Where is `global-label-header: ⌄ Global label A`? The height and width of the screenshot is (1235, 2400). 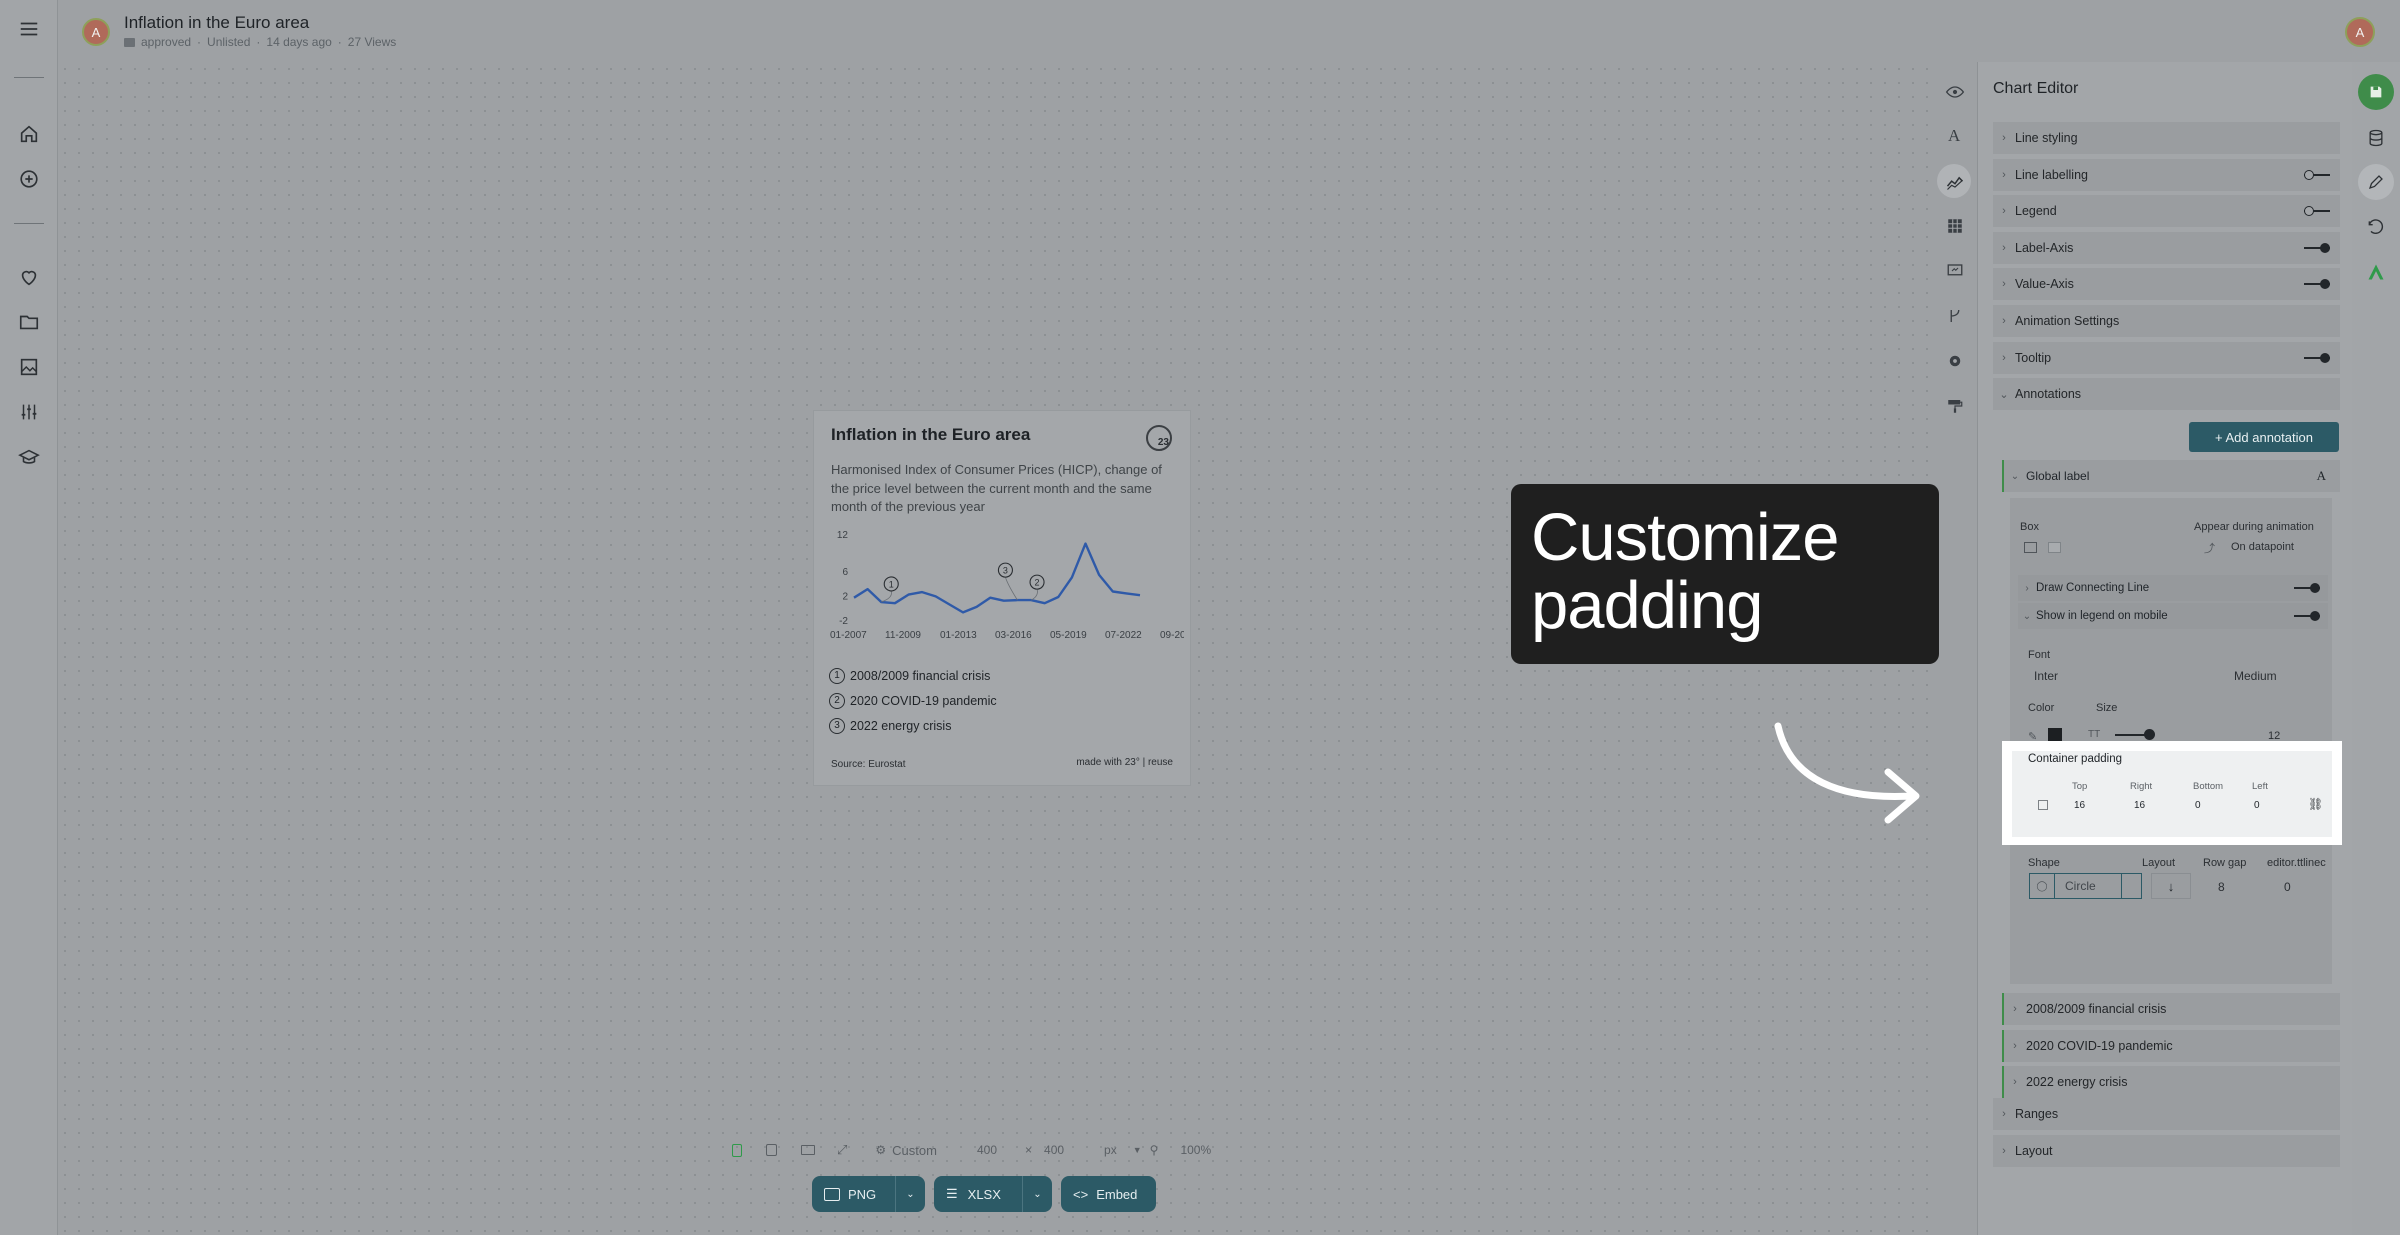
global-label-header: ⌄ Global label A is located at coordinates (2171, 476).